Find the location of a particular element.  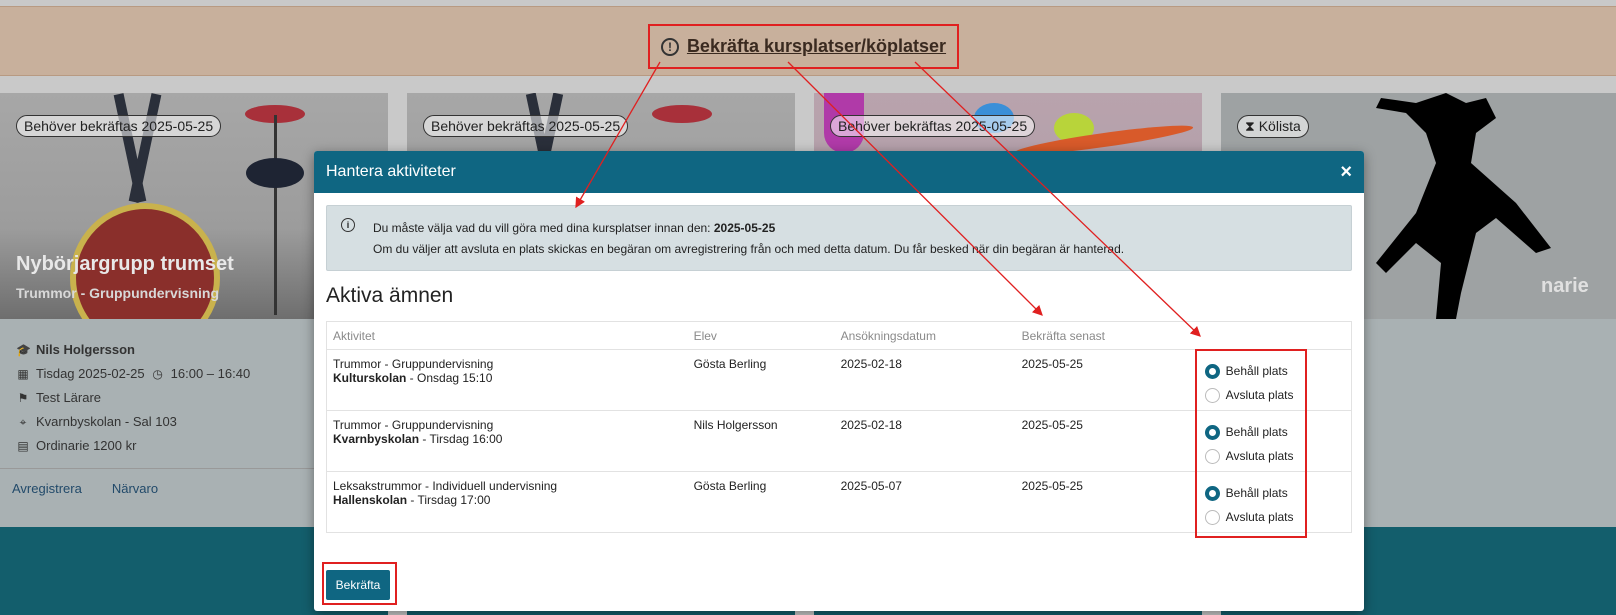

dancer-silhouette is located at coordinates (1463, 206).